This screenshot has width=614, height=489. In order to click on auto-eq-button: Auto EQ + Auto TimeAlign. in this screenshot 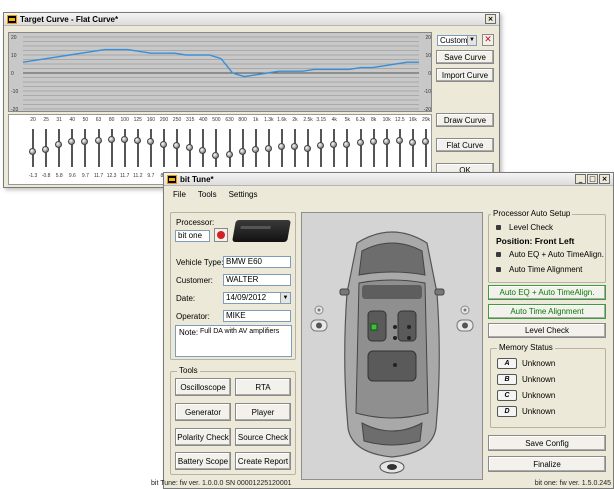, I will do `click(547, 292)`.